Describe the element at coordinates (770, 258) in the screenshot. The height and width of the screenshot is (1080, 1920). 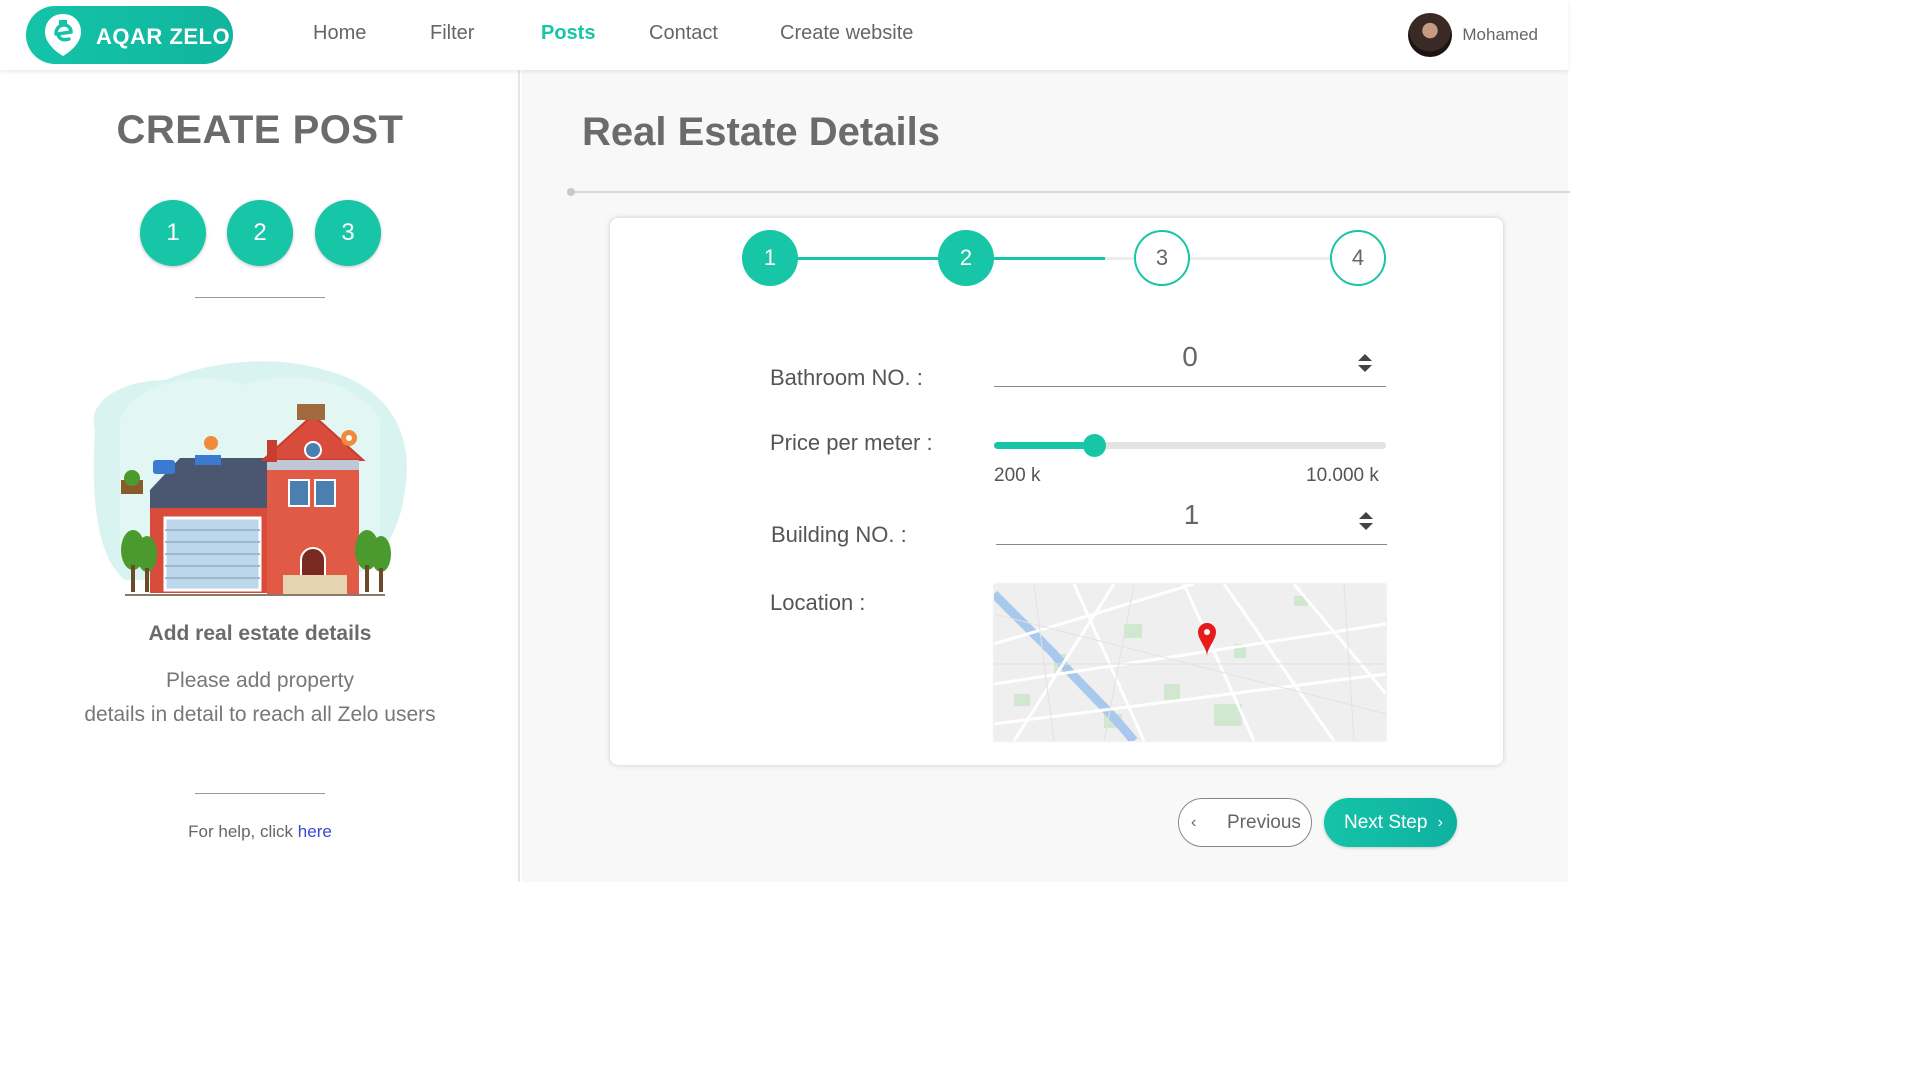
I see `wizard-step-1: 1` at that location.